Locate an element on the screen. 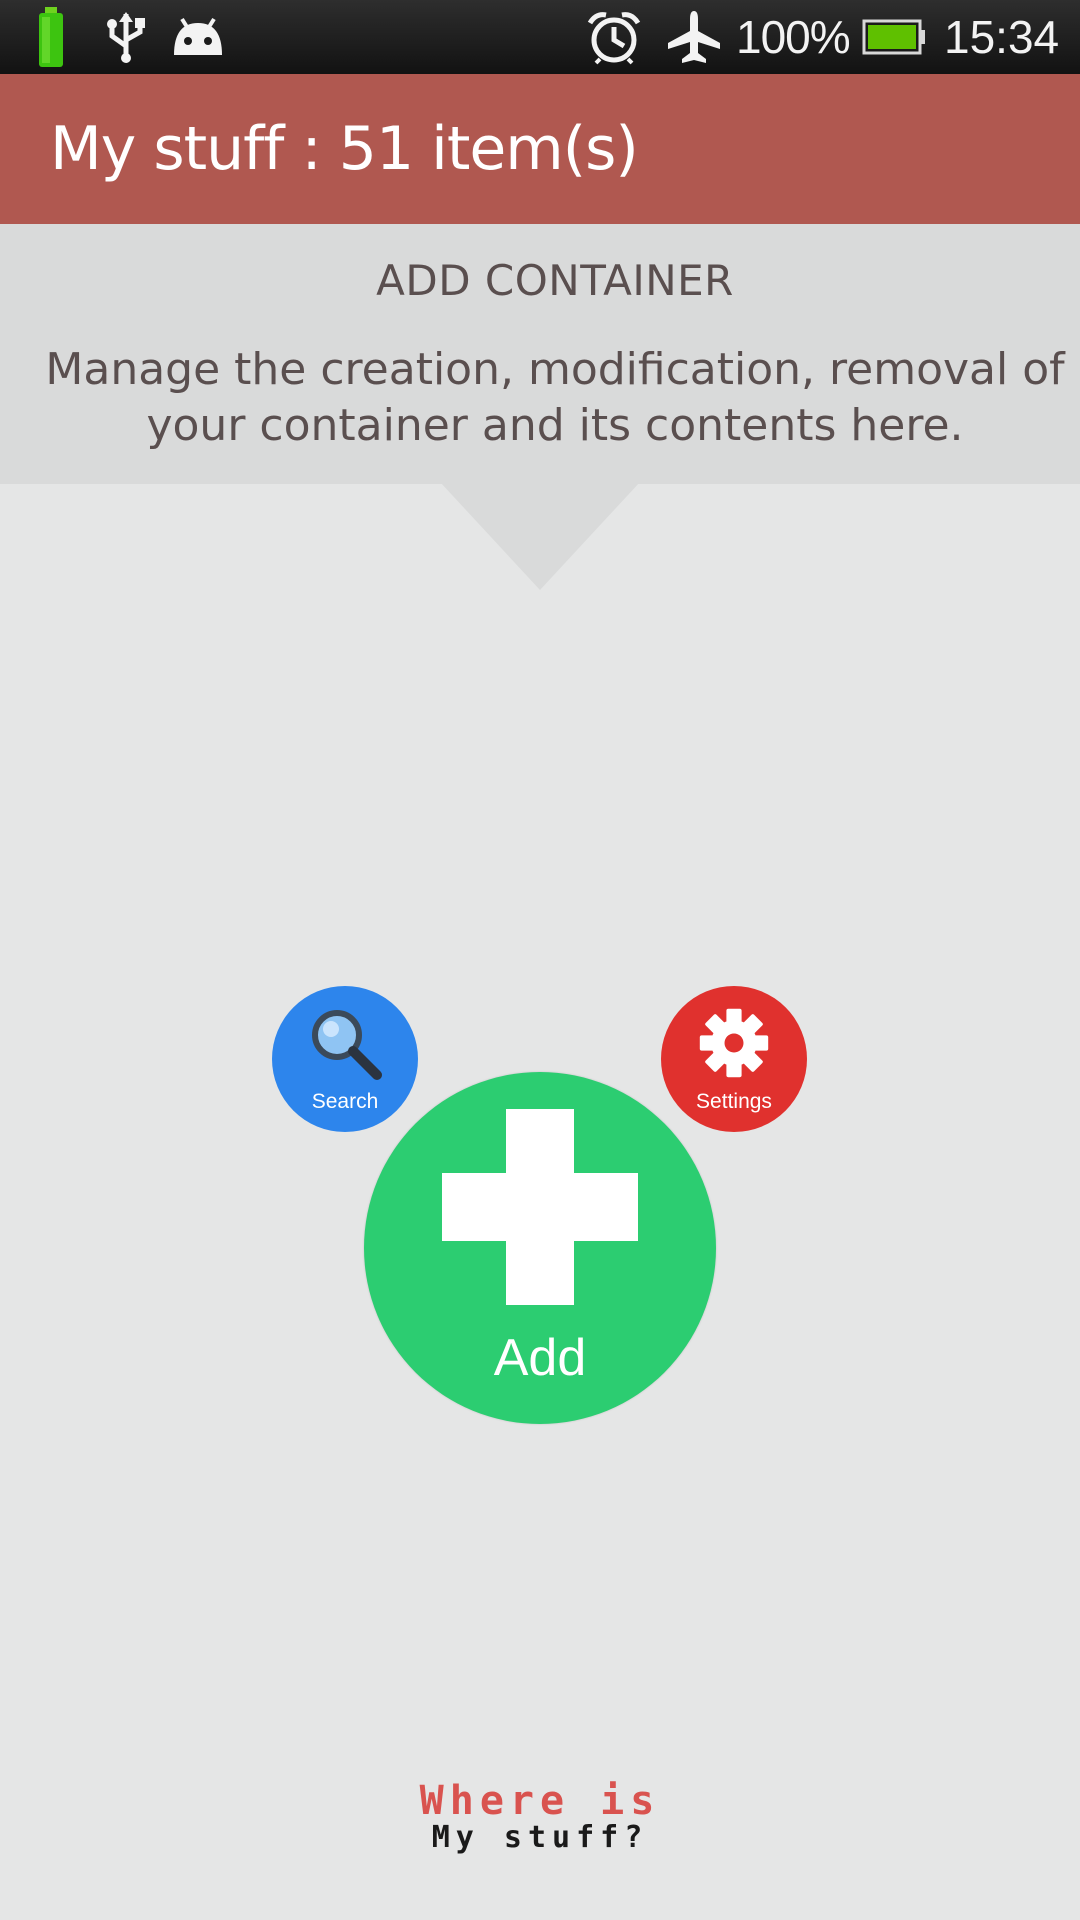  add-button: Add is located at coordinates (540, 1248).